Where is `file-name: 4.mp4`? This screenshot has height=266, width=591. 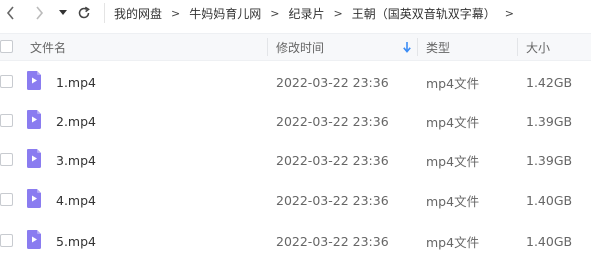 file-name: 4.mp4 is located at coordinates (76, 200).